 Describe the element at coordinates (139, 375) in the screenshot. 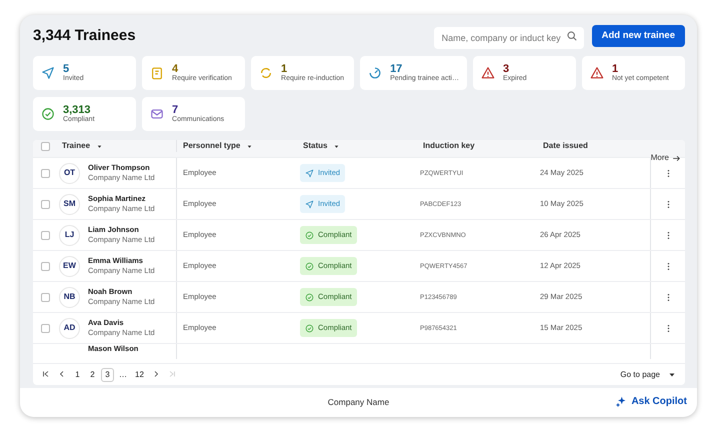

I see `page-button: 12` at that location.